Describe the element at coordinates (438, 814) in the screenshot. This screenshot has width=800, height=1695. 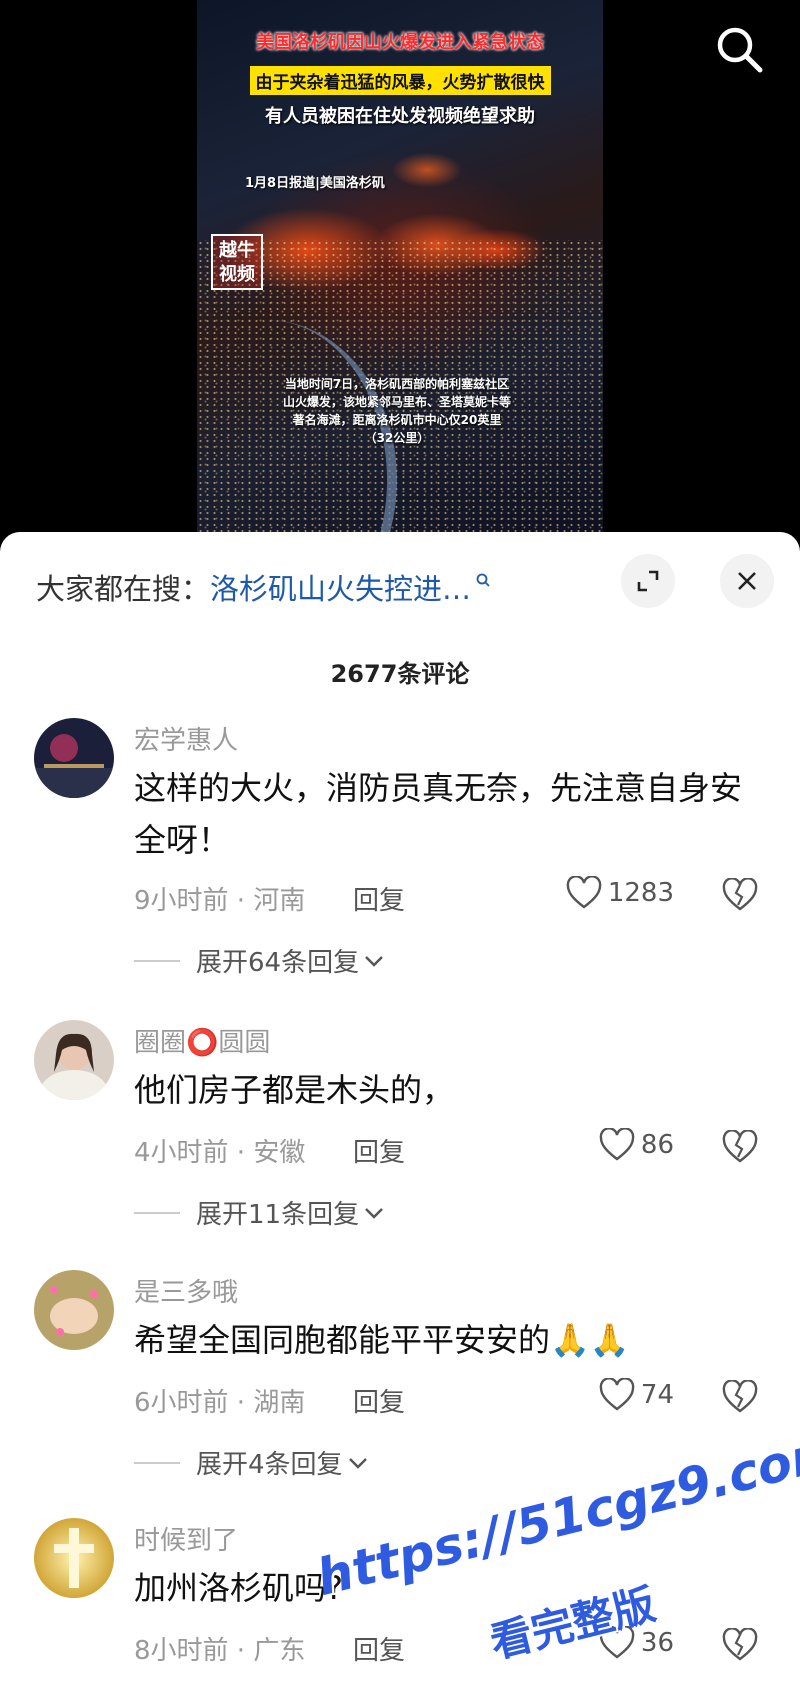
I see `comment-text: 这样的大火，消防员真无奈，先注意自身安全呀！` at that location.